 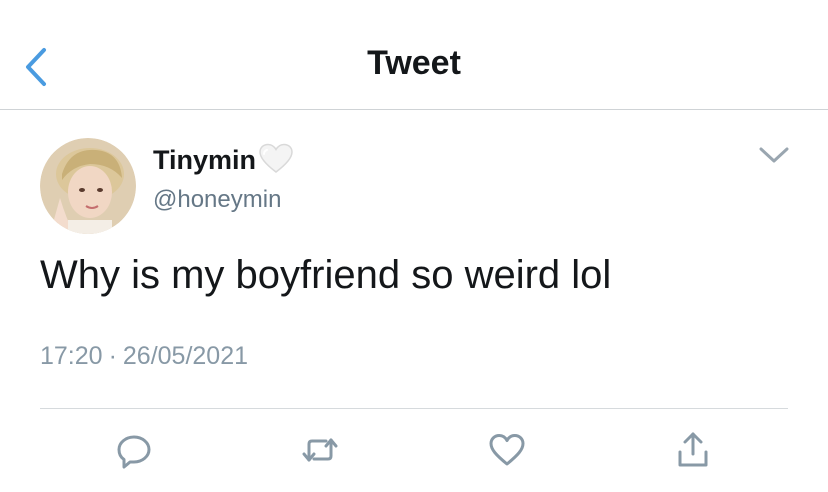 What do you see at coordinates (276, 159) in the screenshot?
I see `white-heart-icon` at bounding box center [276, 159].